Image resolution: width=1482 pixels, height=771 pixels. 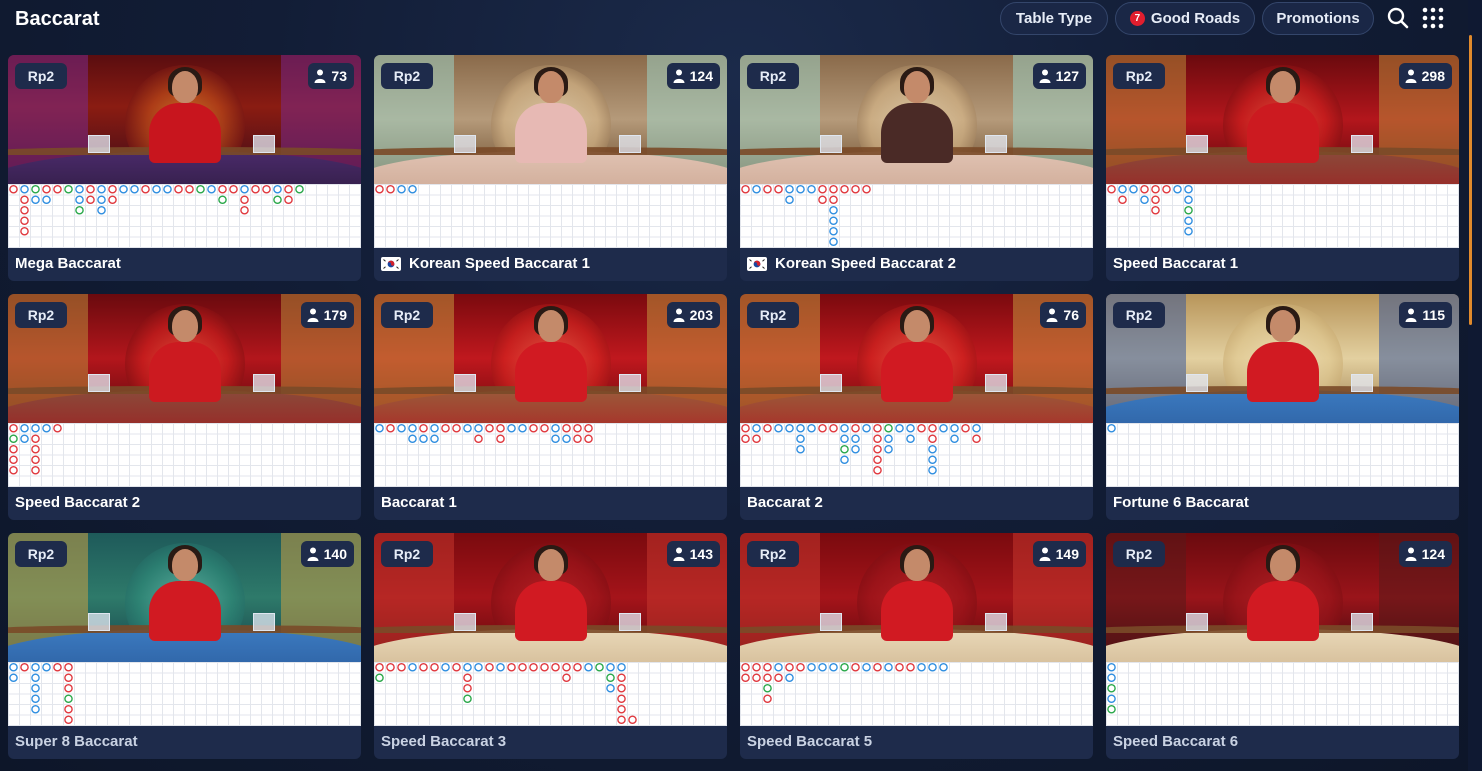 I want to click on player-count: 124, so click(x=701, y=76).